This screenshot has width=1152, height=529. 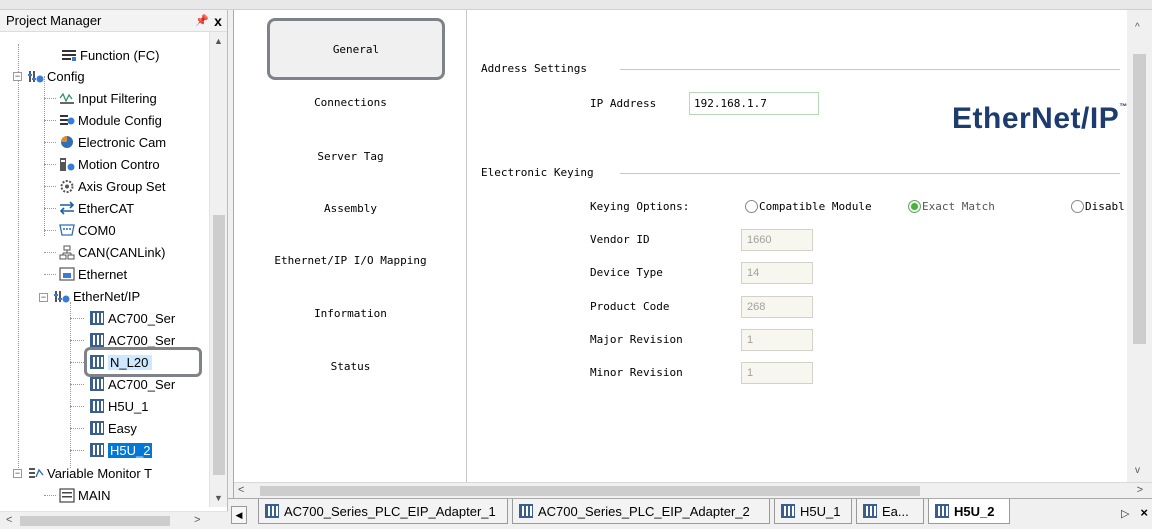 I want to click on tree-item-device: H5U_1, so click(x=118, y=406).